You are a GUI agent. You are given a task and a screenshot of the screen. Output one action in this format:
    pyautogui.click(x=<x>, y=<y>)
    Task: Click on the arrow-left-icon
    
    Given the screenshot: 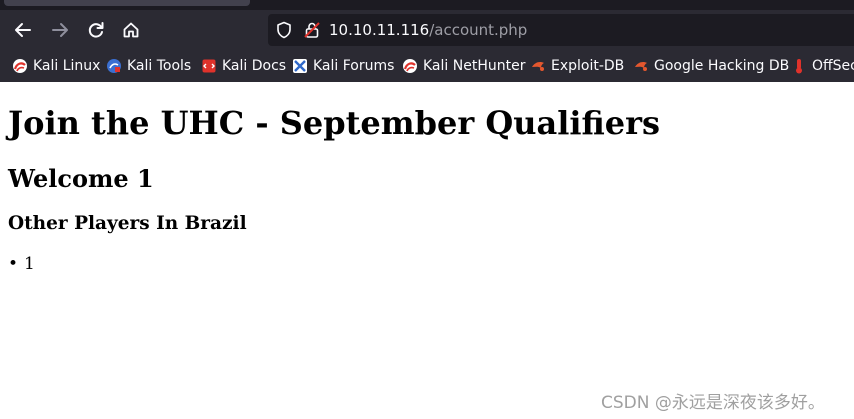 What is the action you would take?
    pyautogui.click(x=23, y=30)
    